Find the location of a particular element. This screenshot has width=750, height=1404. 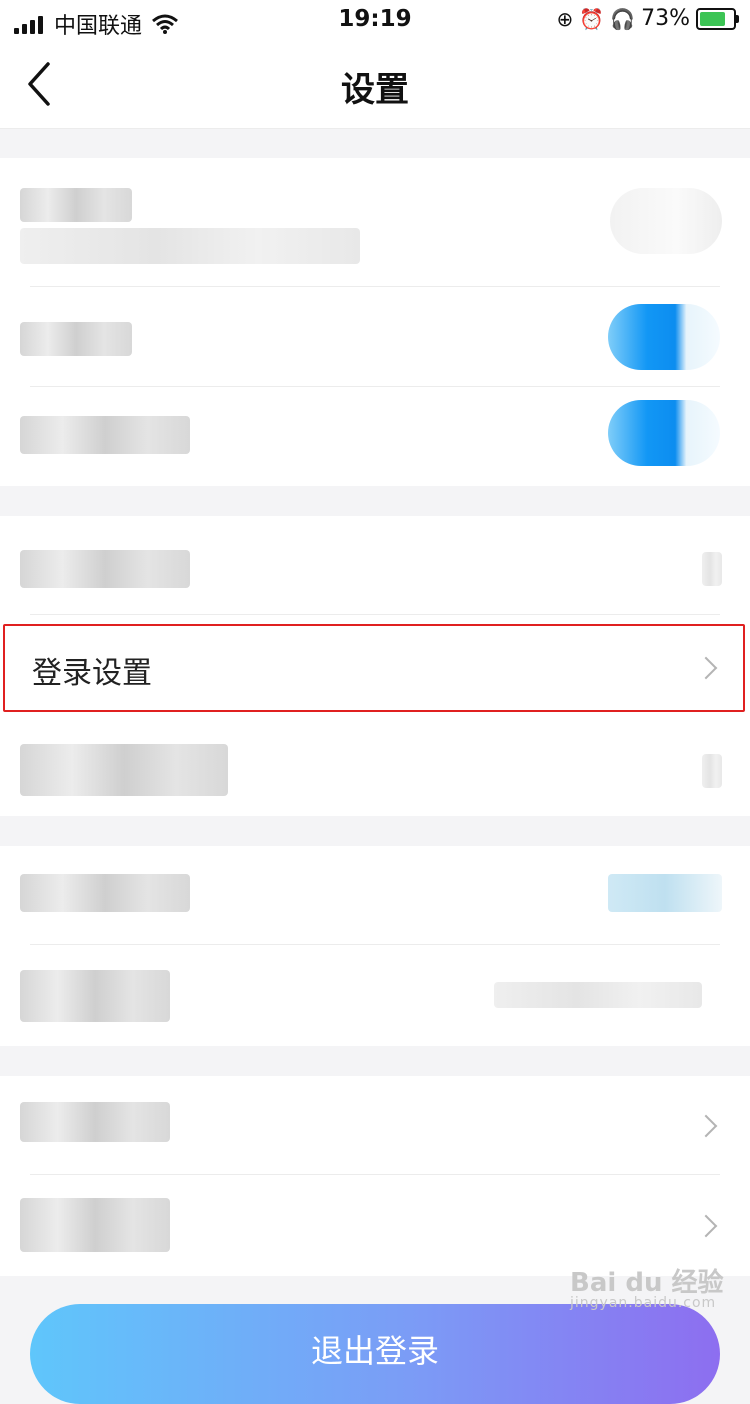

watermark-sub: jingyan.baidu.com is located at coordinates (643, 1303).